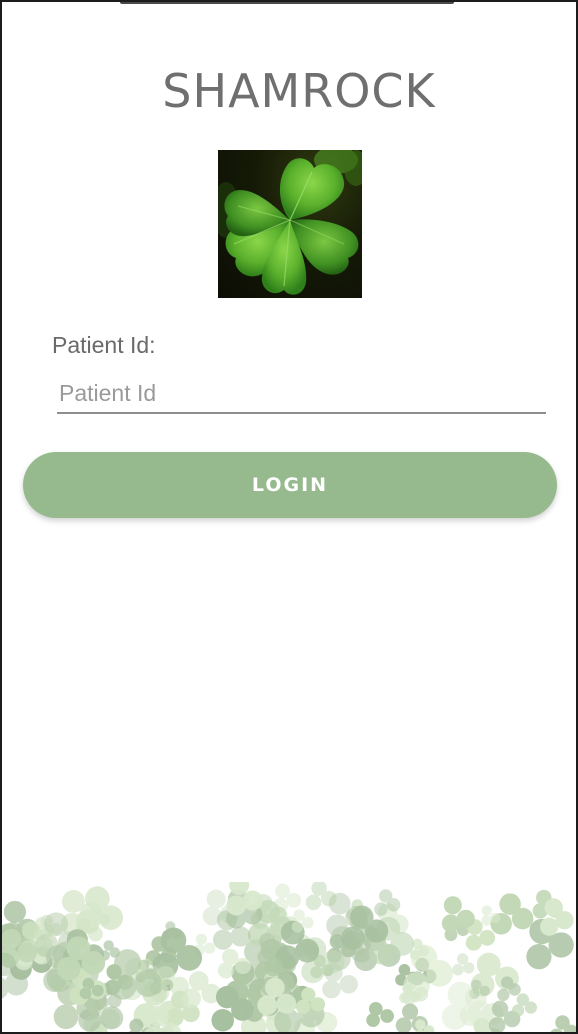 The width and height of the screenshot is (578, 1034). What do you see at coordinates (290, 224) in the screenshot?
I see `shamrock-leaf-icon` at bounding box center [290, 224].